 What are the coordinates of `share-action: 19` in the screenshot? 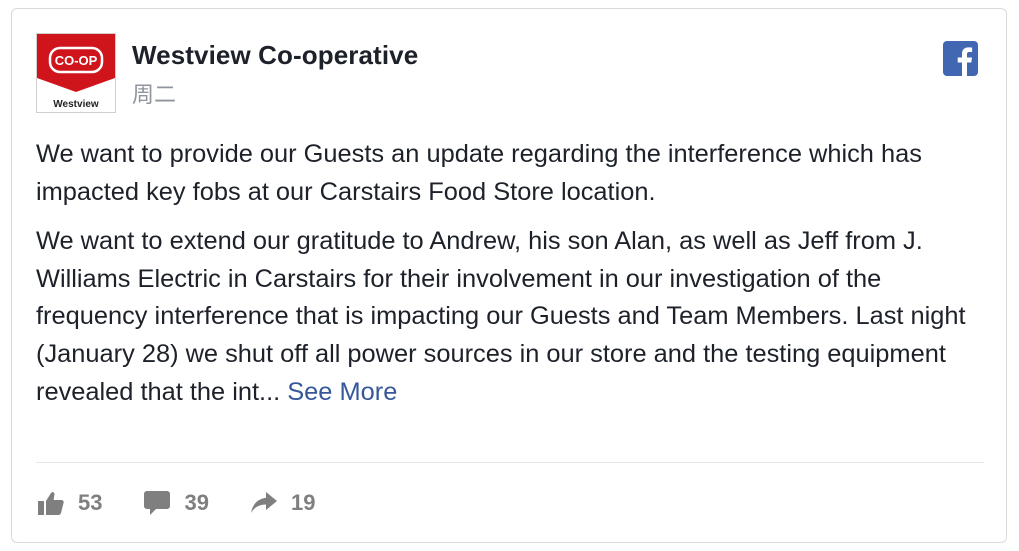 It's located at (283, 503).